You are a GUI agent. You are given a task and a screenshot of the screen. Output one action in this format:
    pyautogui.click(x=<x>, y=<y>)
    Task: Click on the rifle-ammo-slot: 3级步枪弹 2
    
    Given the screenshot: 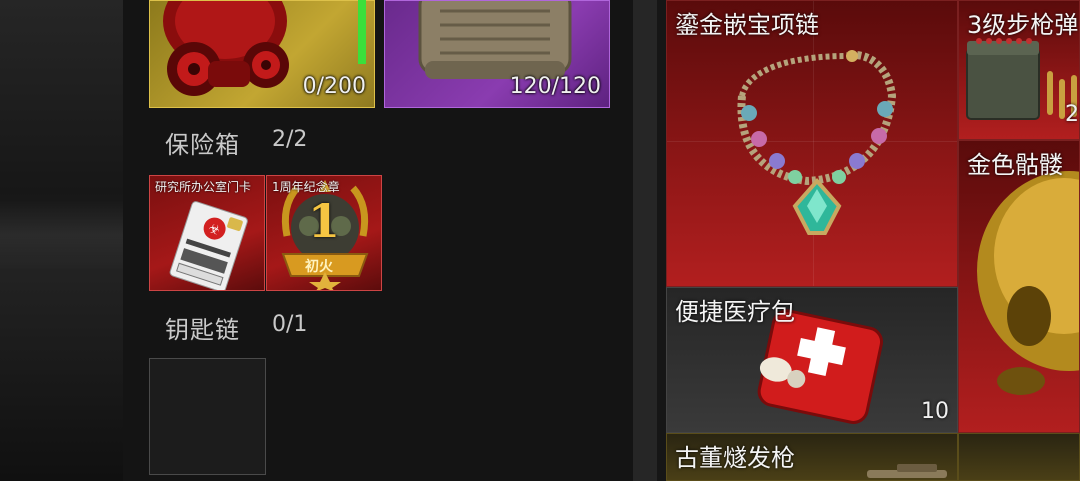 What is the action you would take?
    pyautogui.click(x=1019, y=70)
    